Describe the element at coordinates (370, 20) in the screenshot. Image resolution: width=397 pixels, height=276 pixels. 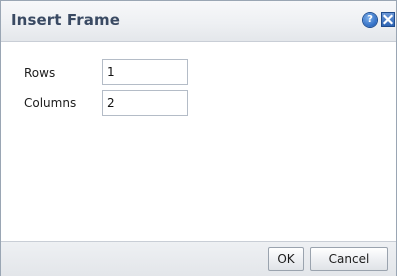
I see `help-icon: ?` at that location.